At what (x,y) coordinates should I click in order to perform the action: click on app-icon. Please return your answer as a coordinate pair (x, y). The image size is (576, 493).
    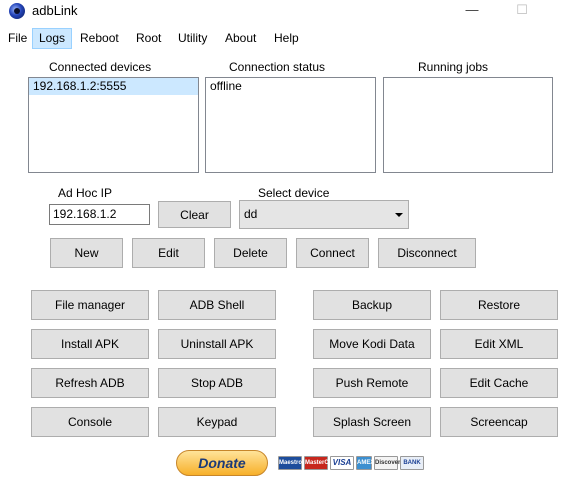
    Looking at the image, I should click on (17, 11).